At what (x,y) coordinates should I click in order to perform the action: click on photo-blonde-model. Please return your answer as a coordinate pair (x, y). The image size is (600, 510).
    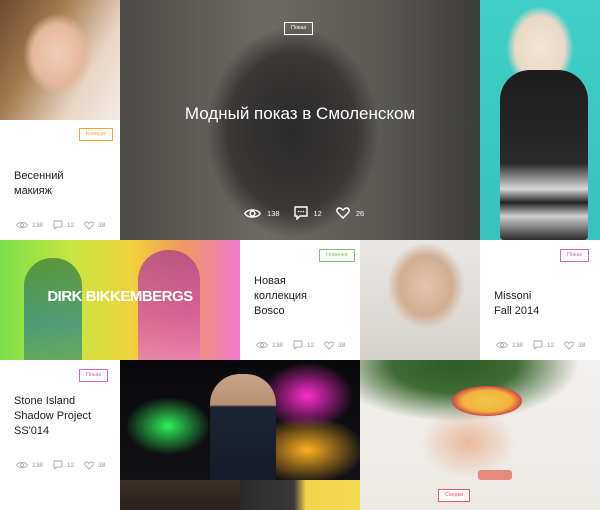
    Looking at the image, I should click on (540, 120).